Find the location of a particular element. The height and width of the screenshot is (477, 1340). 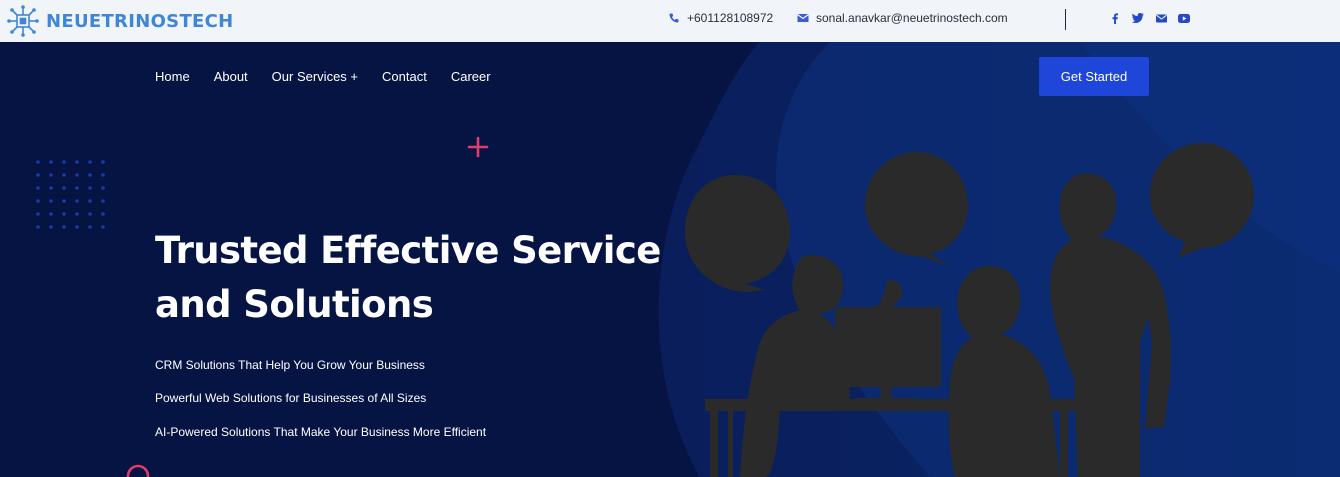

email-contact: sonal.anavkar@neuetrinostech.com is located at coordinates (902, 18).